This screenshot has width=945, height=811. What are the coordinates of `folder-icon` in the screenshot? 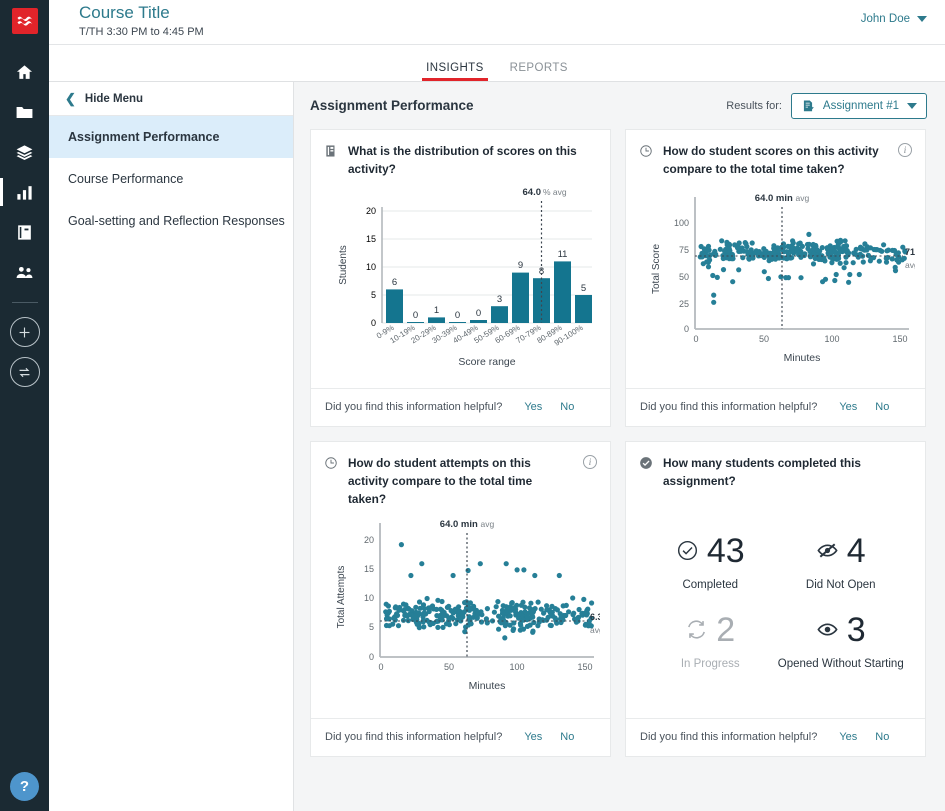 It's located at (24, 112).